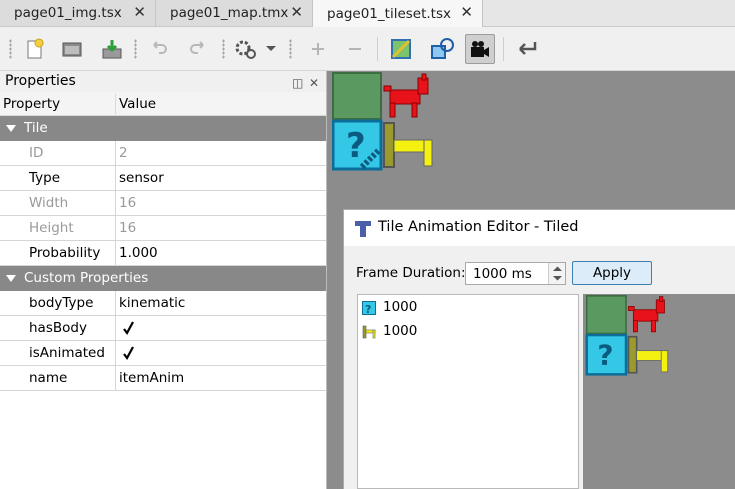  Describe the element at coordinates (462, 332) in the screenshot. I see `list-item: 1000` at that location.